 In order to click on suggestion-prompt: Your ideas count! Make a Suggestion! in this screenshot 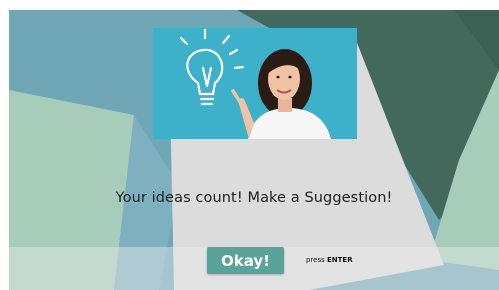, I will do `click(254, 198)`.